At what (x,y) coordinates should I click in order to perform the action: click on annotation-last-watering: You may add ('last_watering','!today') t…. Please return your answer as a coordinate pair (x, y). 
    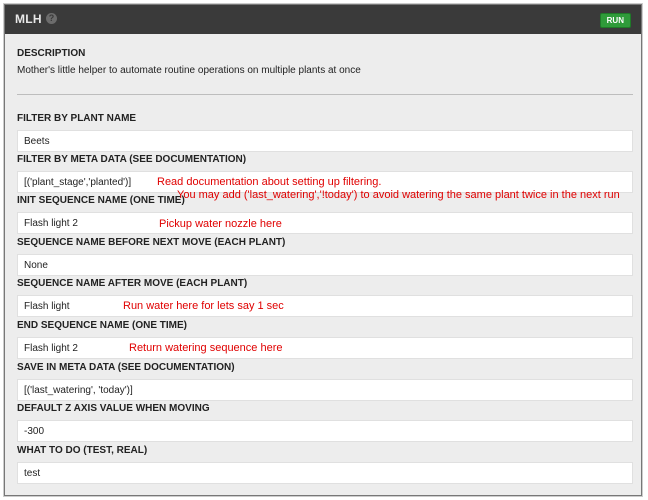
    Looking at the image, I should click on (398, 195).